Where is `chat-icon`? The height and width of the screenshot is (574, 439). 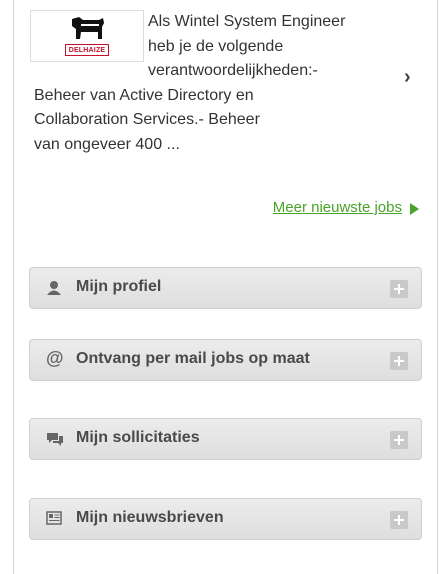
chat-icon is located at coordinates (55, 441).